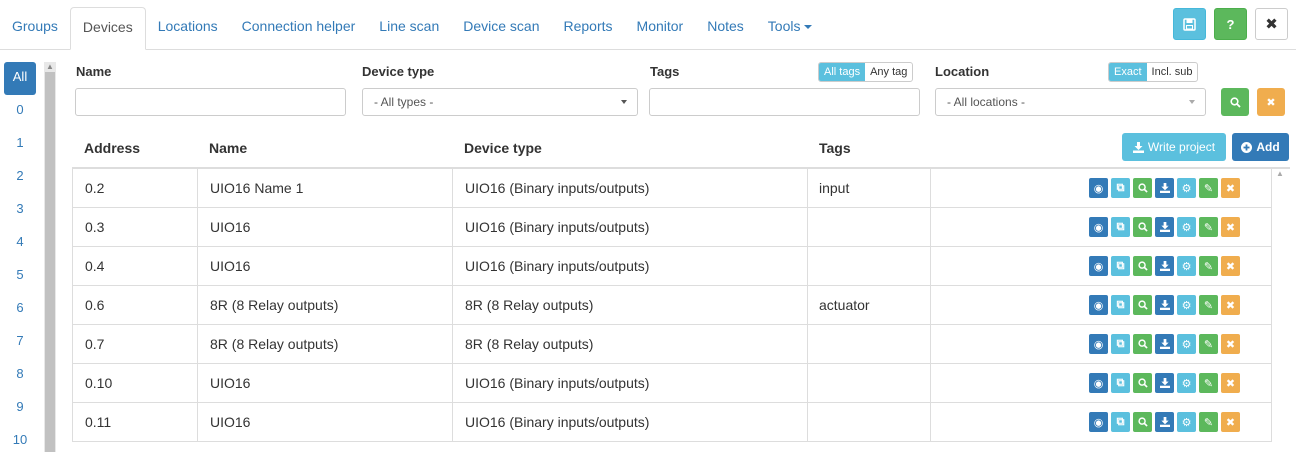 This screenshot has height=458, width=1296. I want to click on group-item: 3, so click(20, 210).